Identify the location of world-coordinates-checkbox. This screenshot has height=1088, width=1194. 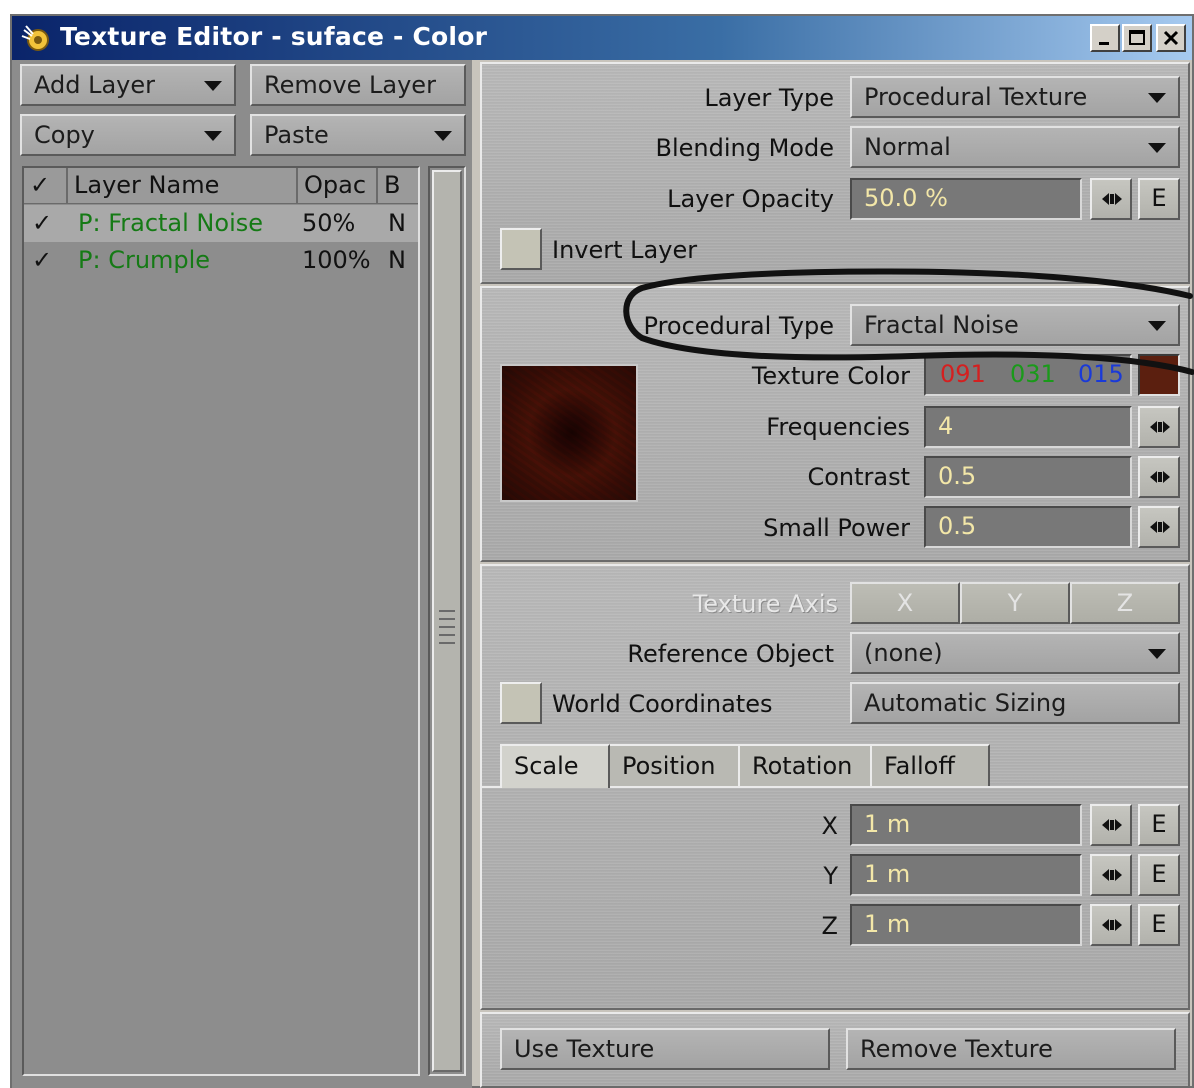
(521, 703).